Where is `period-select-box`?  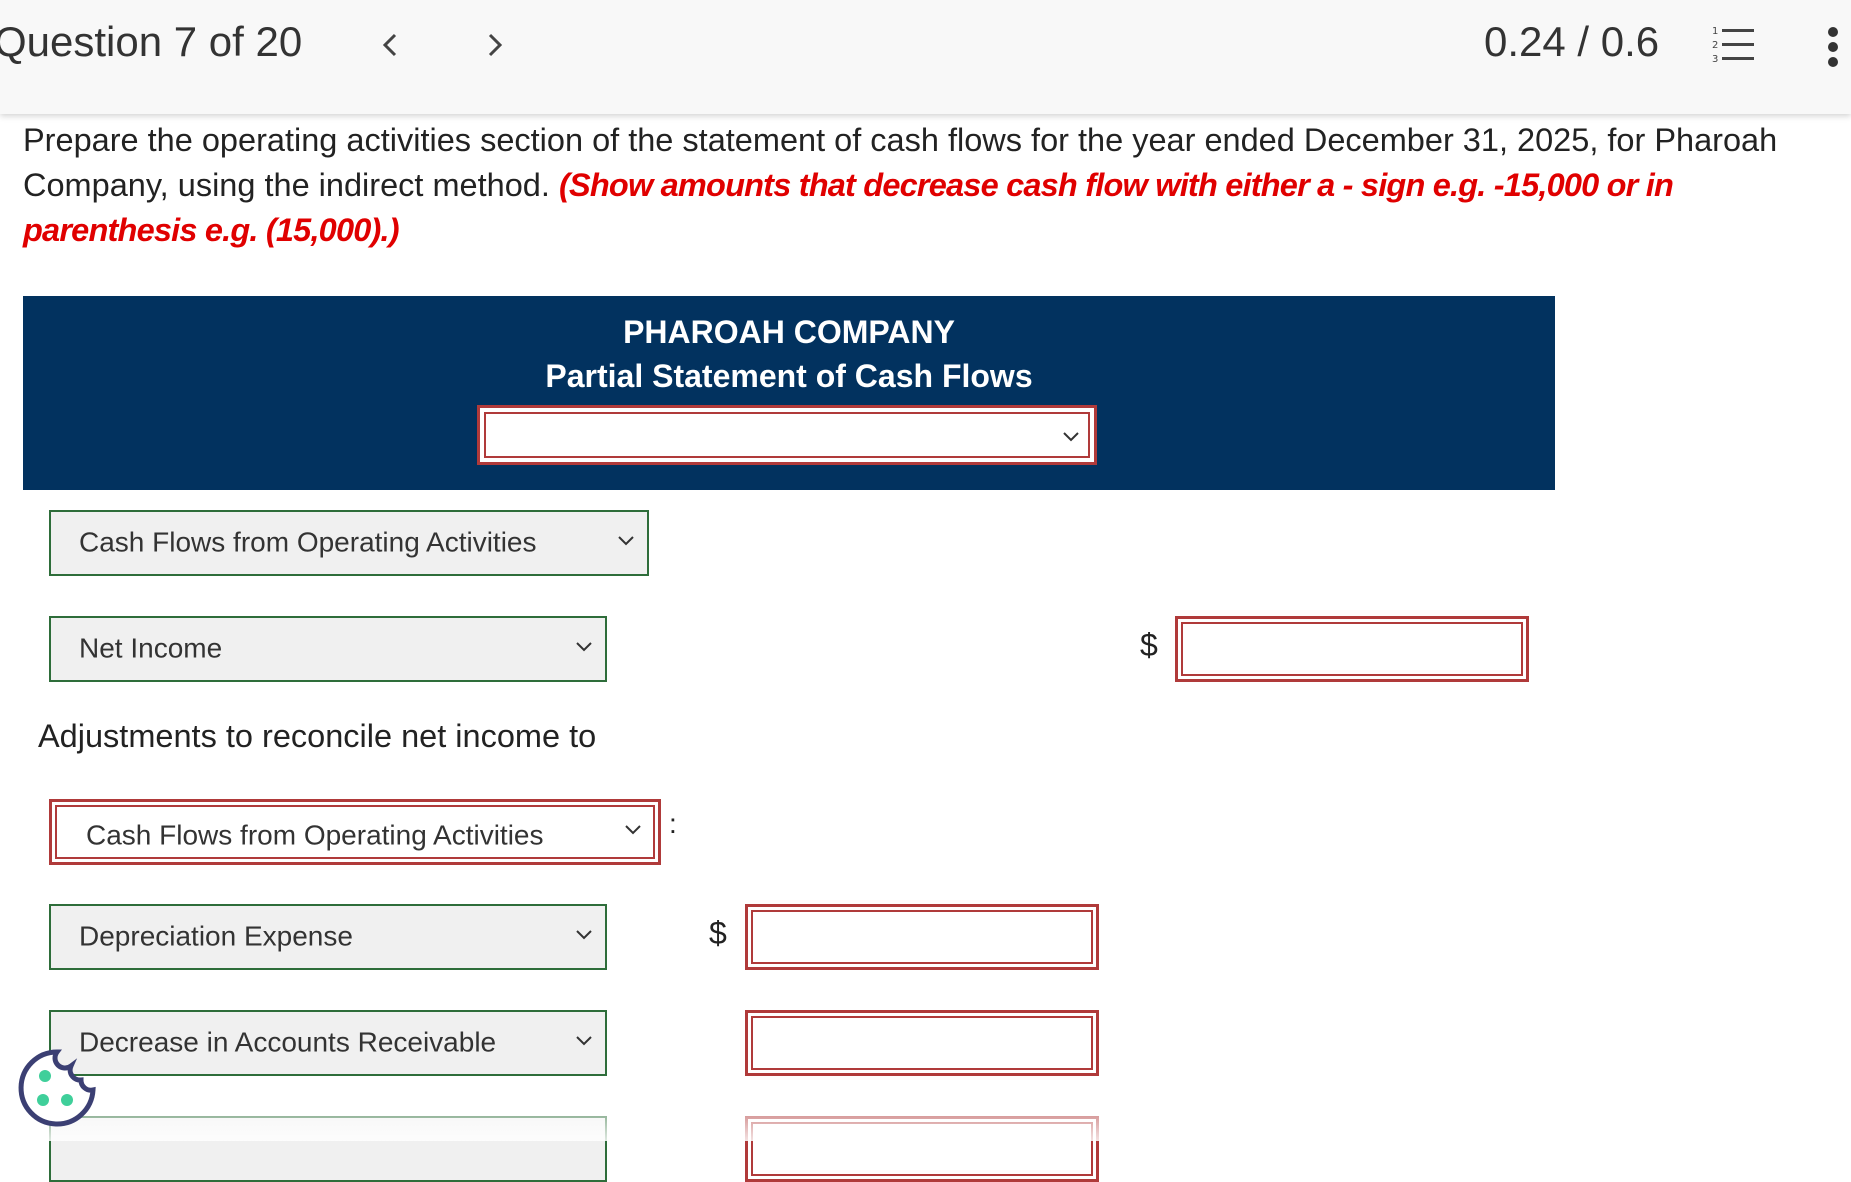 period-select-box is located at coordinates (787, 435).